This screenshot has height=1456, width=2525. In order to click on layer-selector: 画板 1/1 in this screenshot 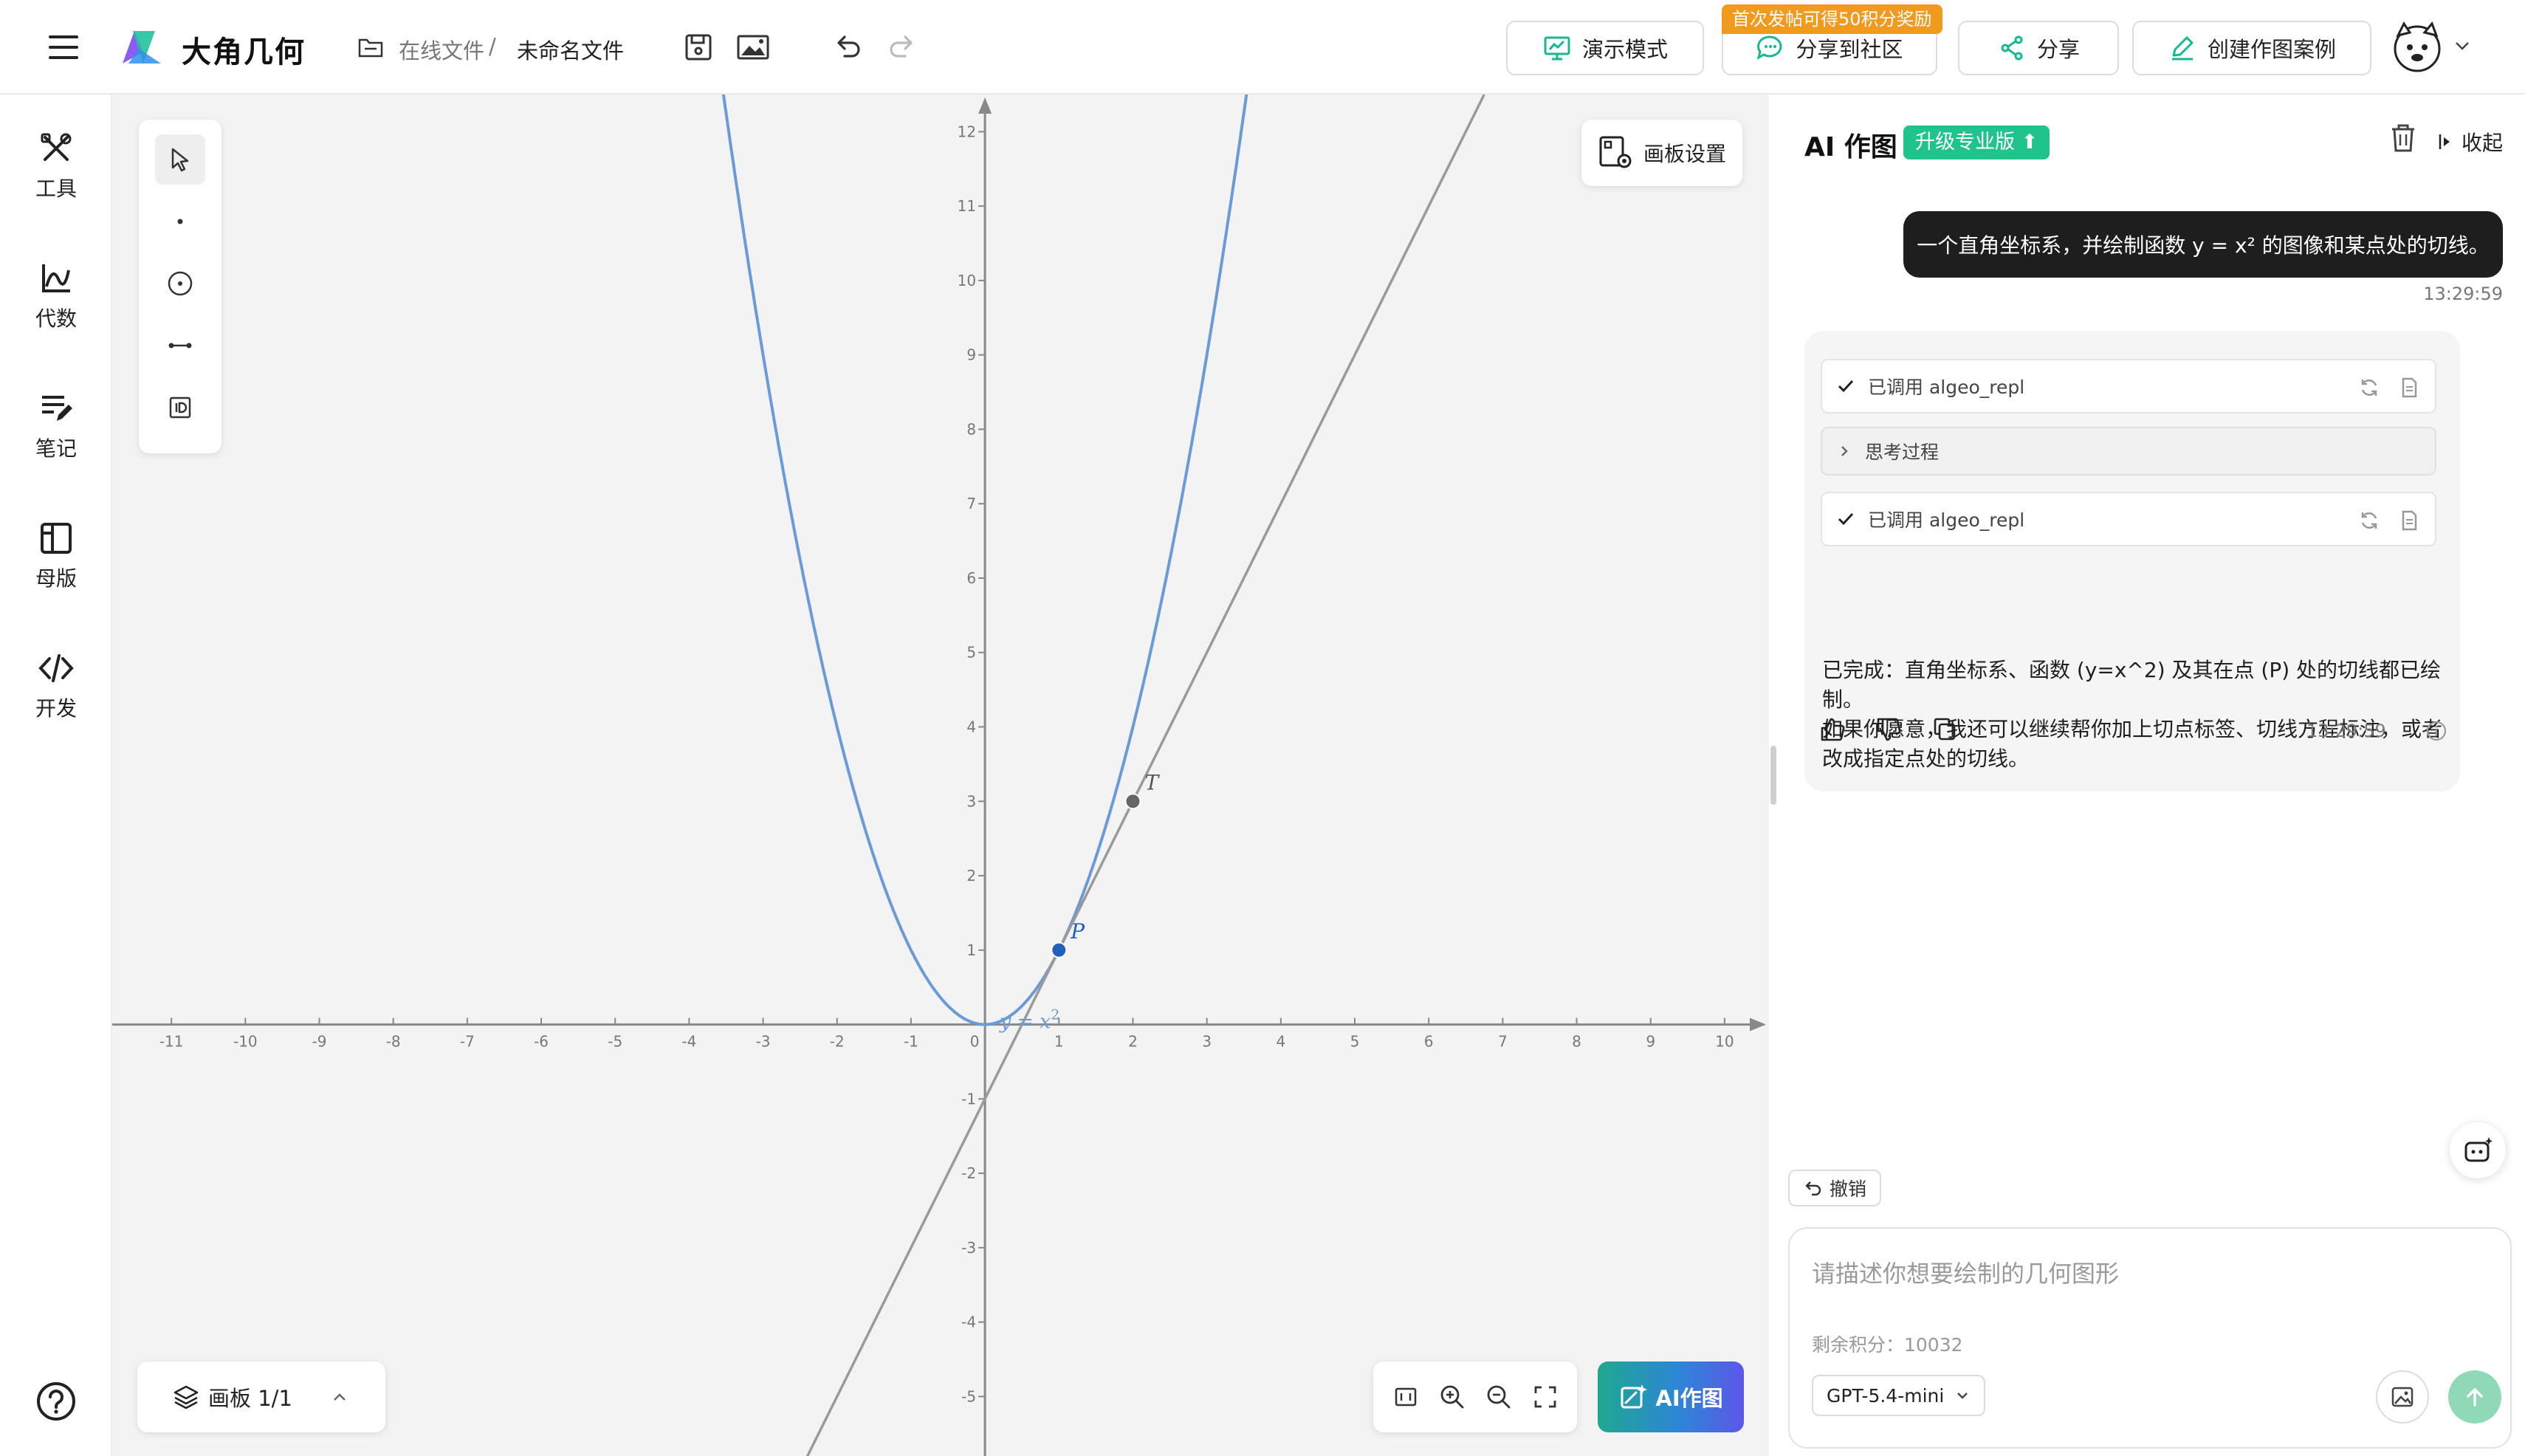, I will do `click(261, 1397)`.